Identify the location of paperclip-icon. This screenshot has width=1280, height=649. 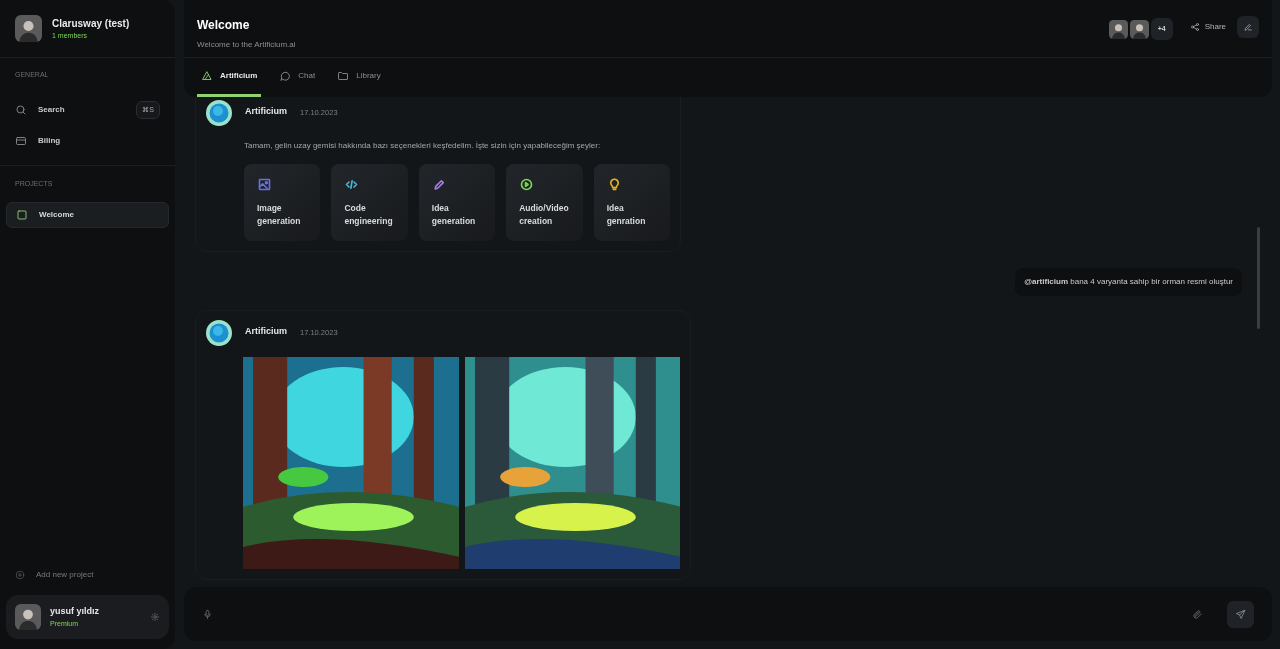
(1197, 614).